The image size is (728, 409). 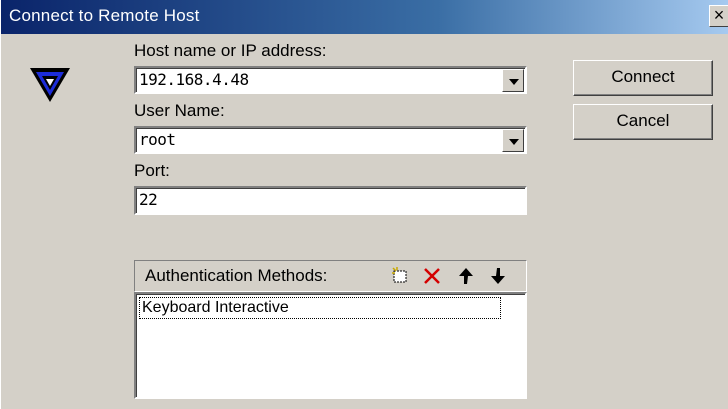 What do you see at coordinates (104, 15) in the screenshot?
I see `window-title: Connect to Remote Host` at bounding box center [104, 15].